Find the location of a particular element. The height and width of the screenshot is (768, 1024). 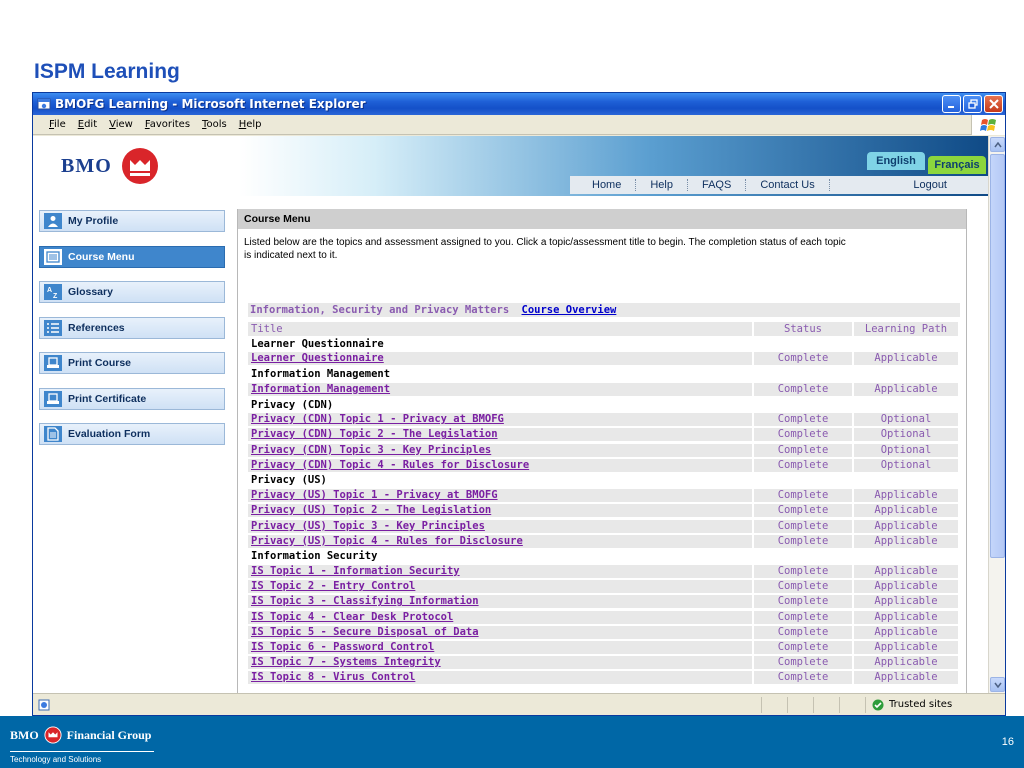

topic-link: Privacy (US) Topic 3 - Key Principles is located at coordinates (500, 526).